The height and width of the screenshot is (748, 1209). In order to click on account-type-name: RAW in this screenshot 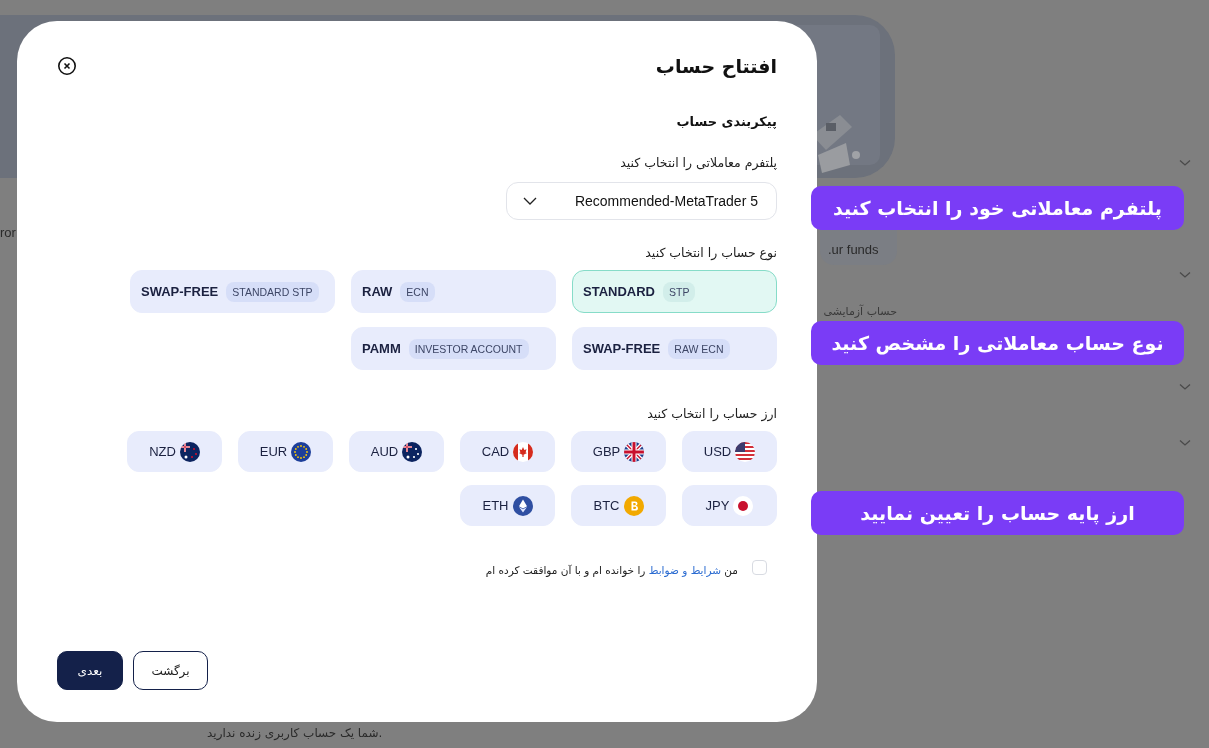, I will do `click(377, 291)`.